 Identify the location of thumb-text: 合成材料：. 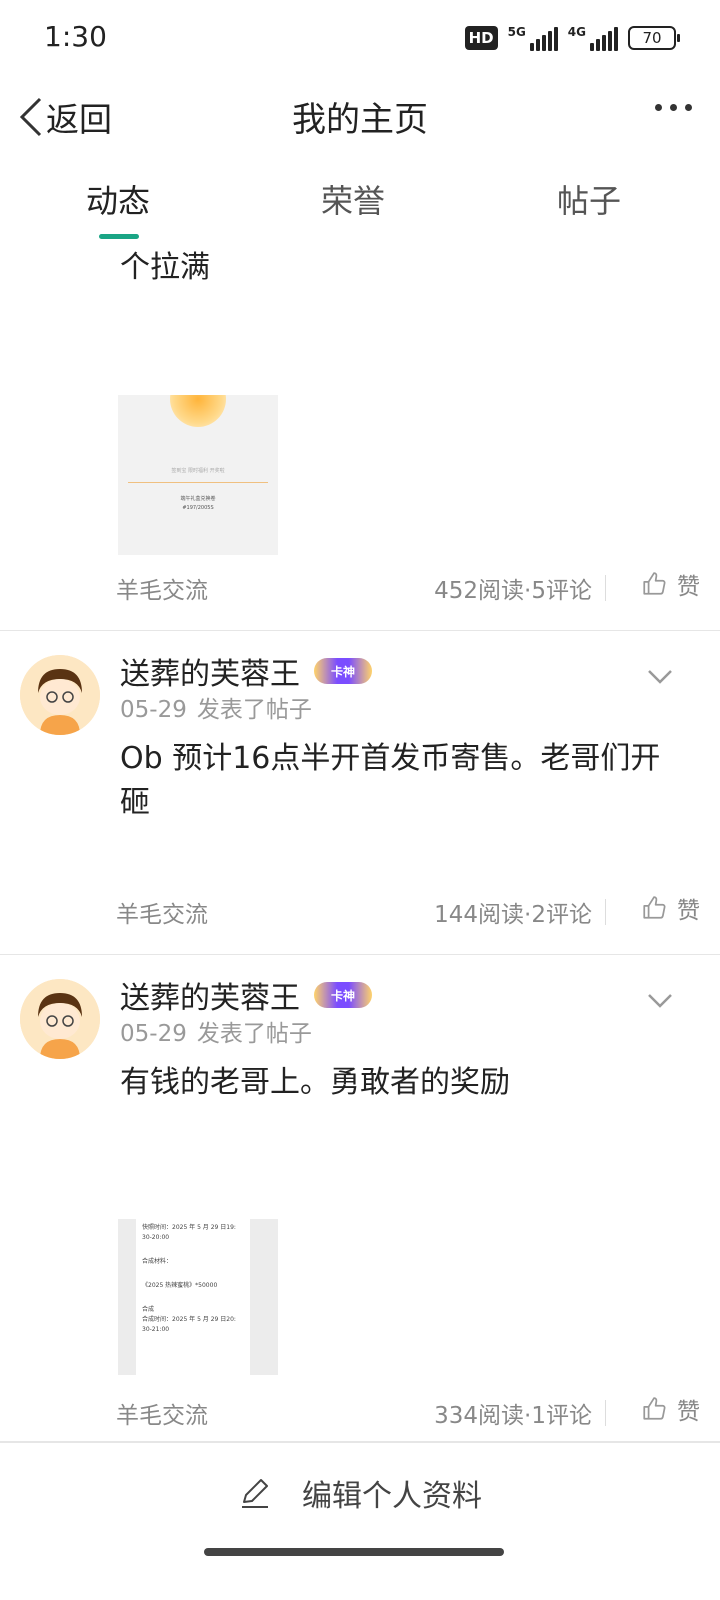
(157, 1261).